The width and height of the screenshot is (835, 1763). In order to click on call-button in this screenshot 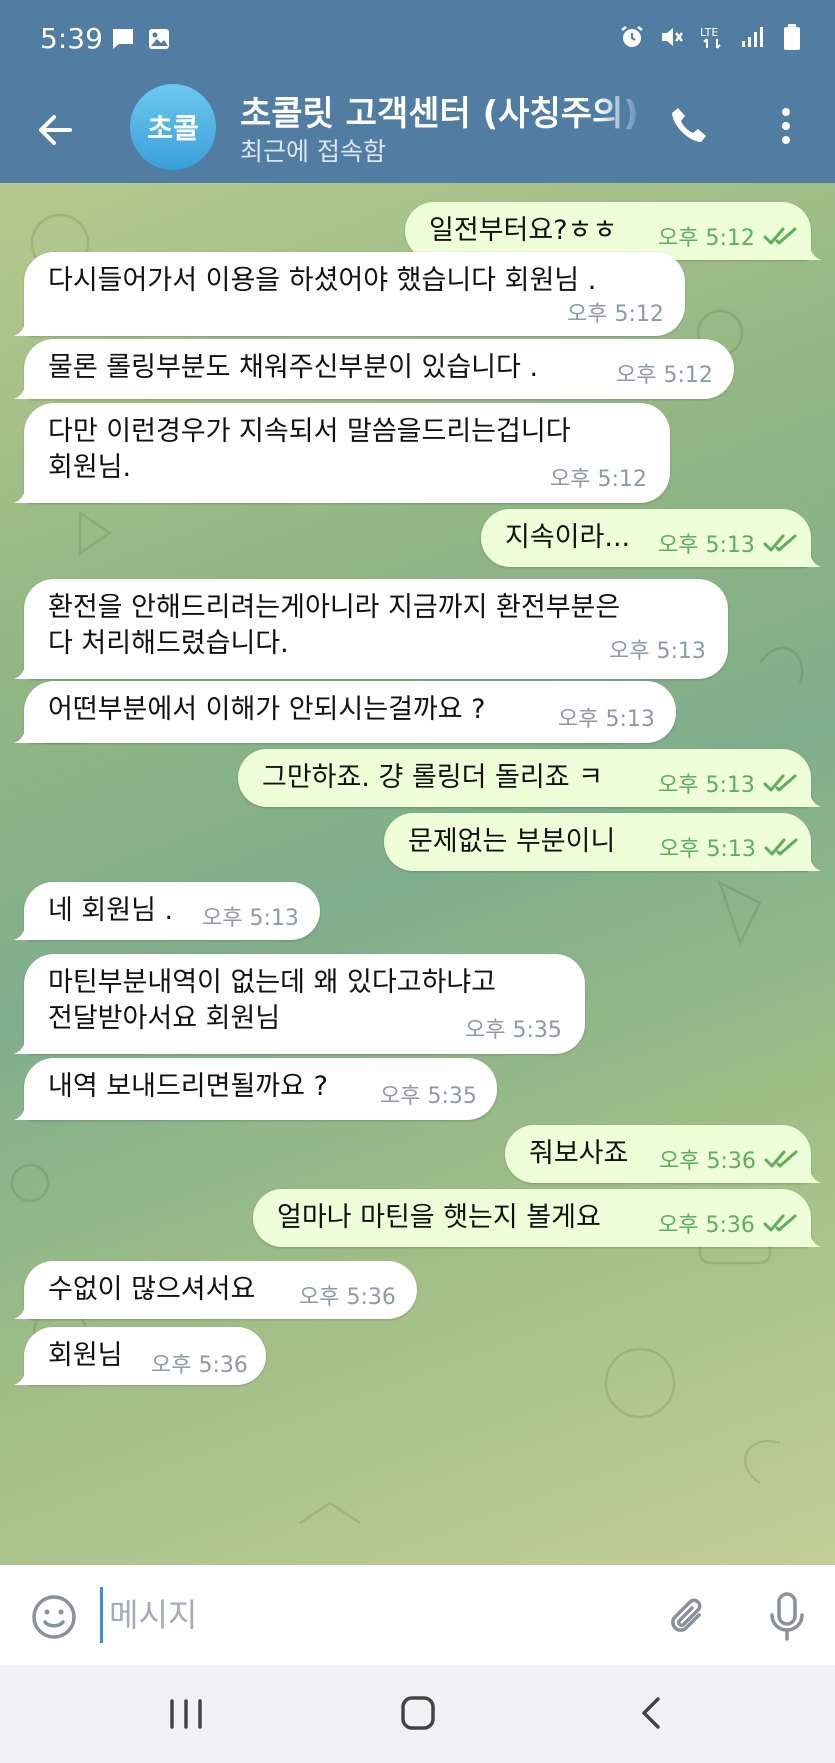, I will do `click(690, 126)`.